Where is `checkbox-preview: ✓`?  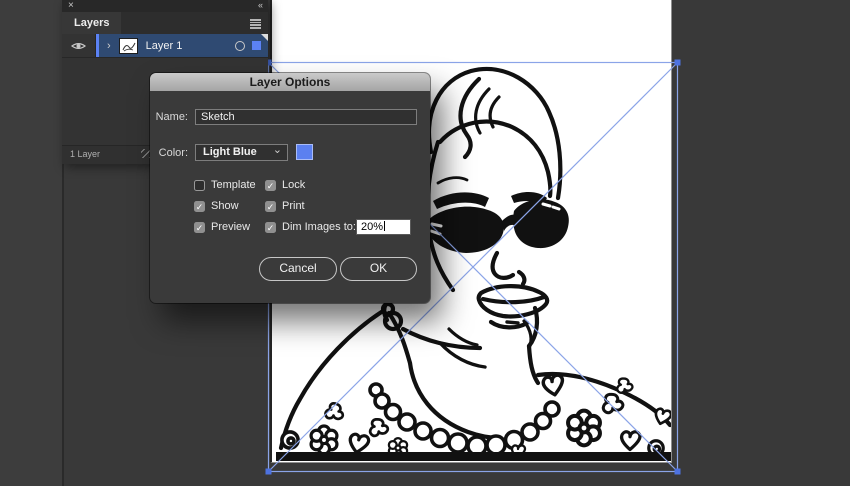
checkbox-preview: ✓ is located at coordinates (199, 227).